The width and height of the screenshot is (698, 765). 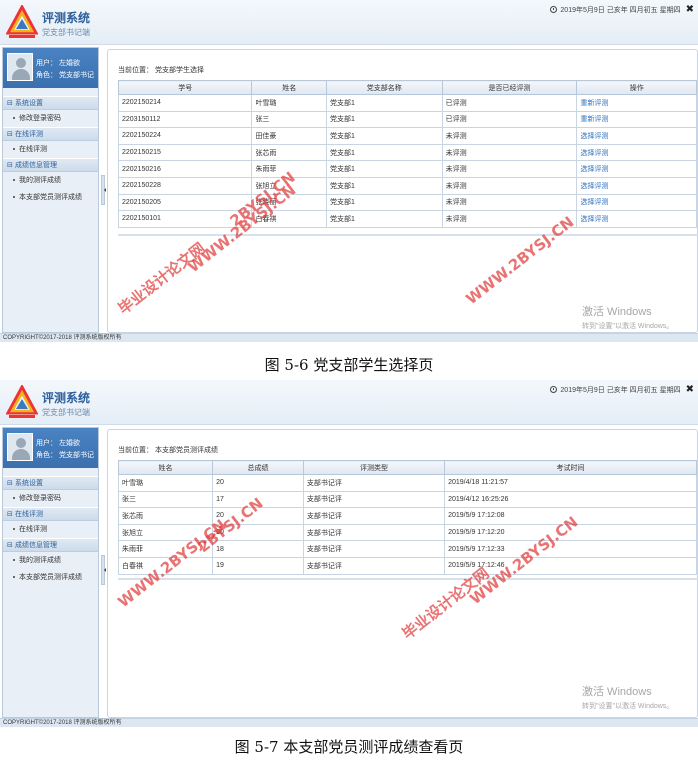 What do you see at coordinates (570, 483) in the screenshot?
I see `table-cell: 2019/4/18 11:21:57` at bounding box center [570, 483].